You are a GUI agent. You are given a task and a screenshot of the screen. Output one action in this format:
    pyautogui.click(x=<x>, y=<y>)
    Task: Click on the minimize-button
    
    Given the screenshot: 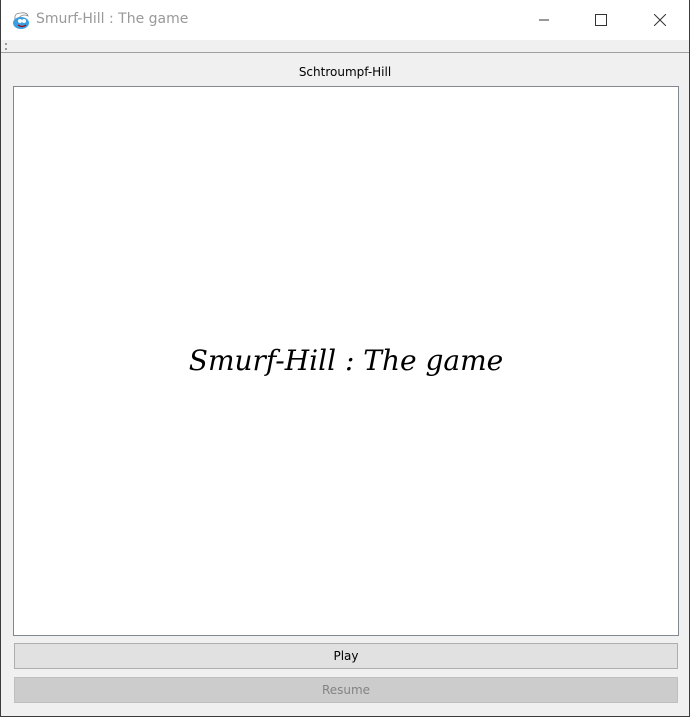 What is the action you would take?
    pyautogui.click(x=544, y=20)
    